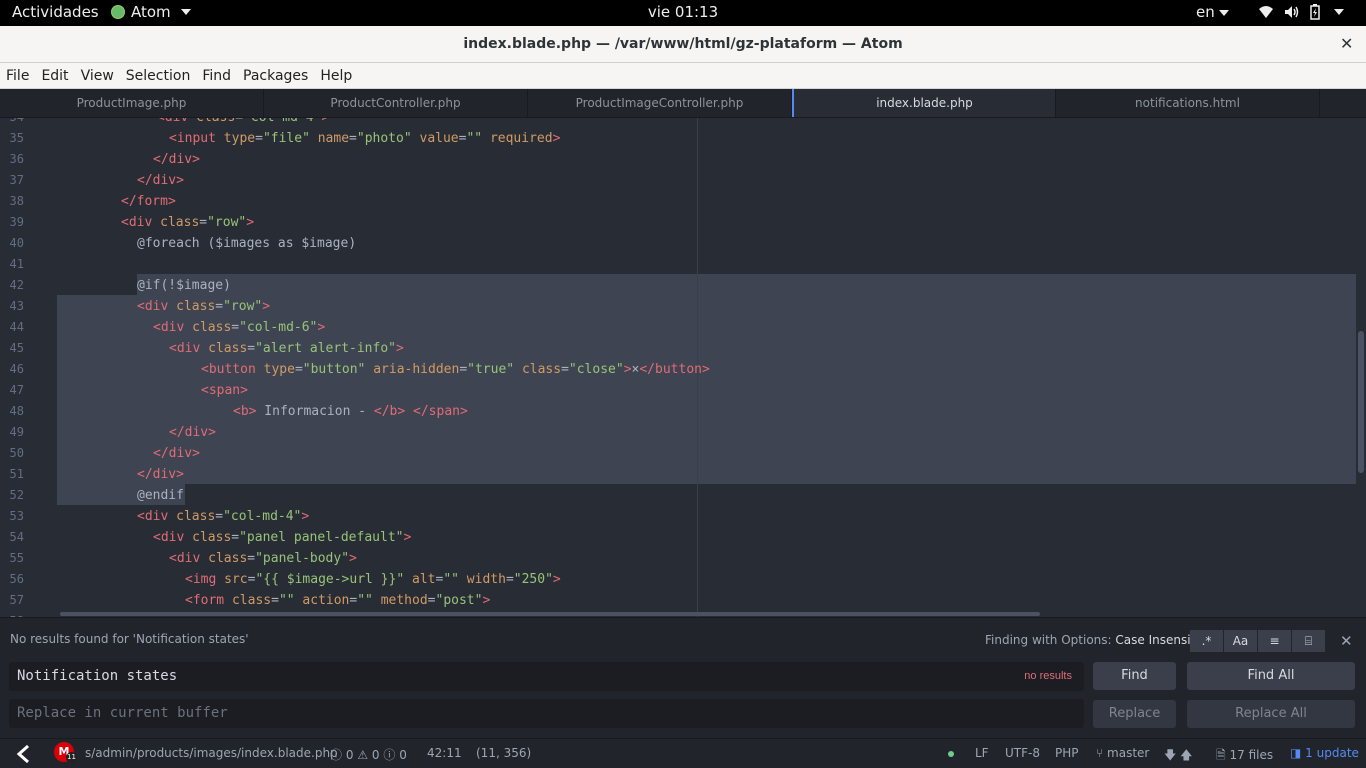 This screenshot has width=1366, height=768. I want to click on replace-button: Replace, so click(1134, 714).